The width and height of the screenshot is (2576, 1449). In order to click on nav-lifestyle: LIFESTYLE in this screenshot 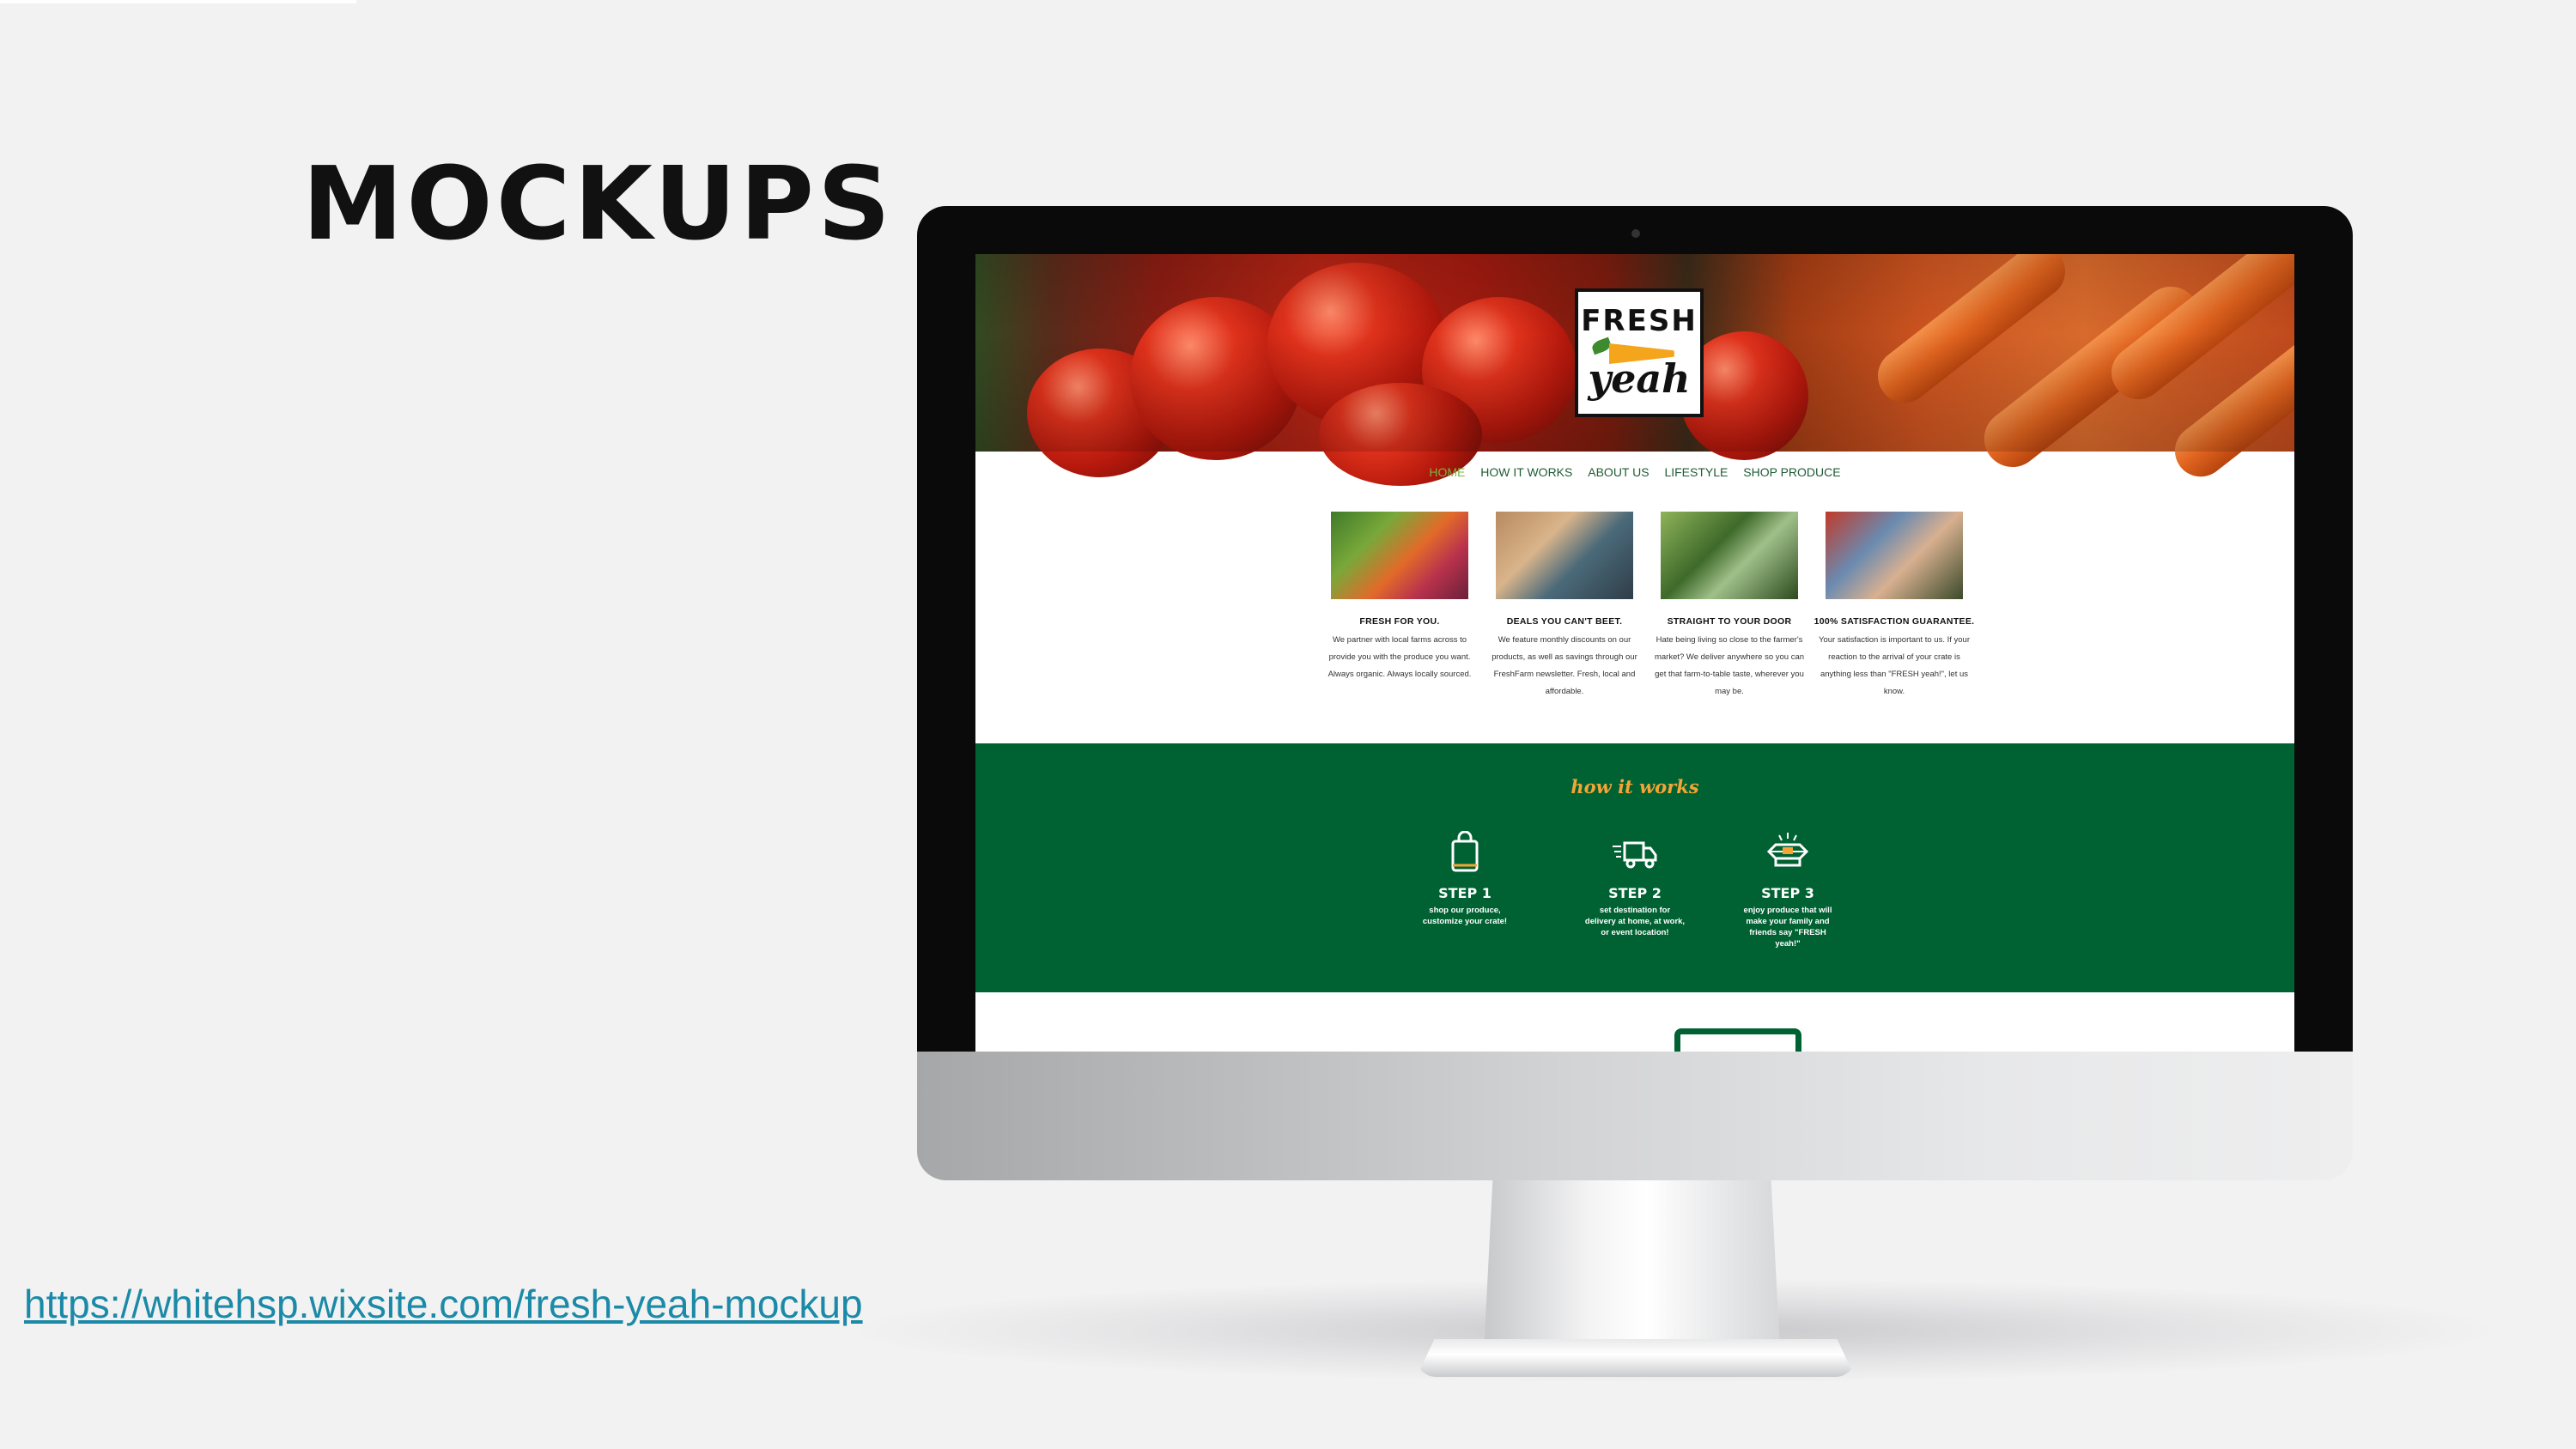, I will do `click(1696, 472)`.